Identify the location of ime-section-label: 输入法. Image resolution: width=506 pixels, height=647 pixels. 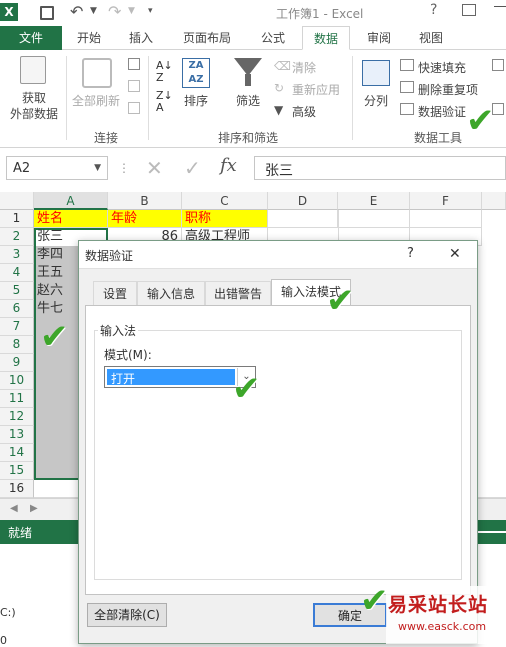
(118, 330).